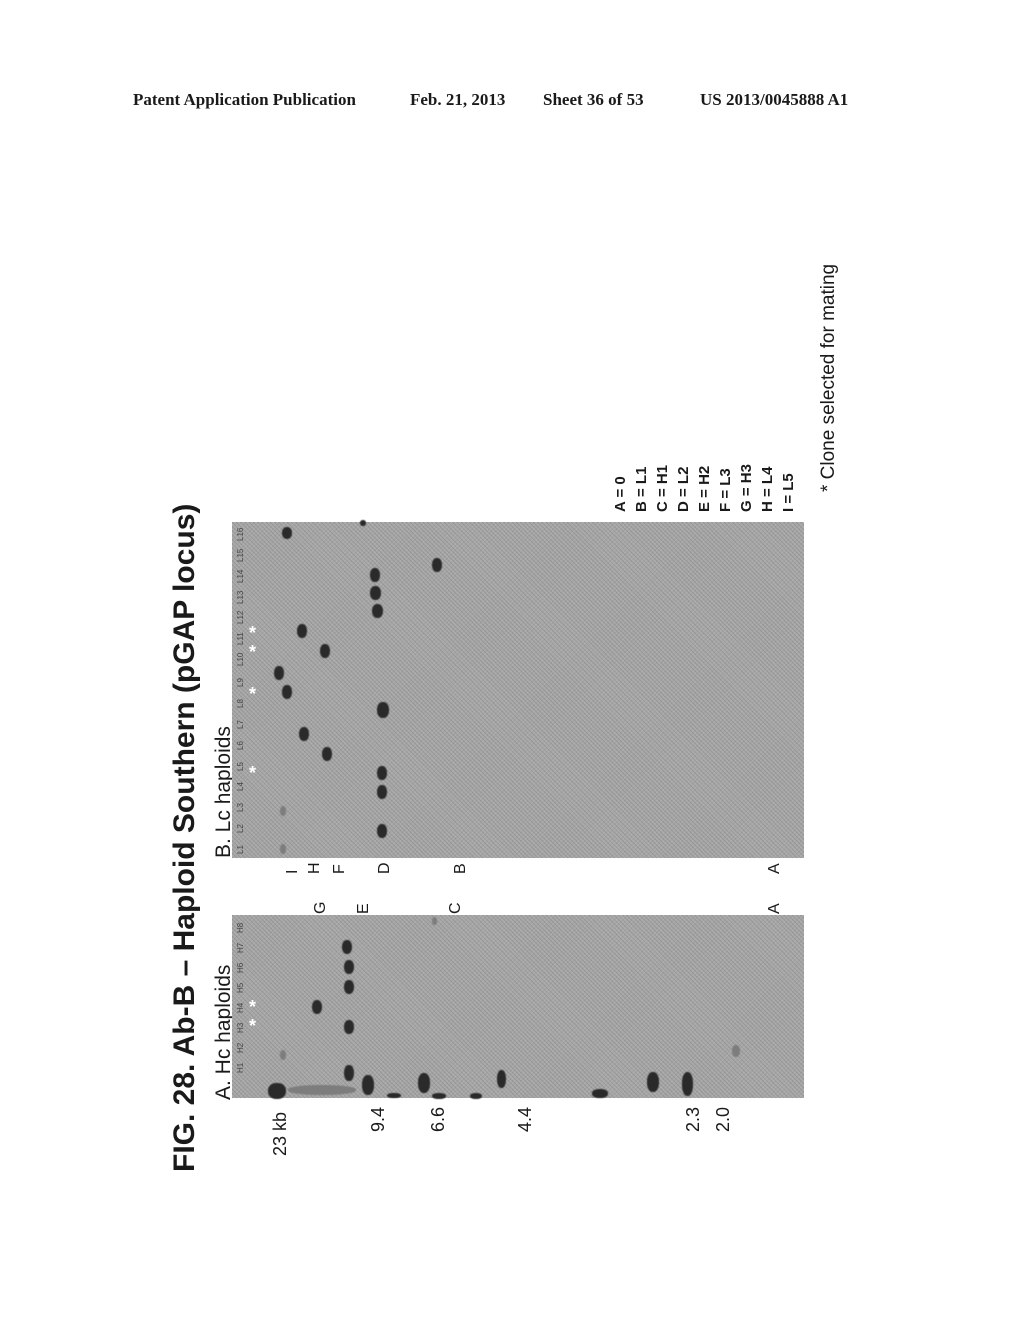 The height and width of the screenshot is (1320, 1024). What do you see at coordinates (240, 597) in the screenshot?
I see `lane-label: L13` at bounding box center [240, 597].